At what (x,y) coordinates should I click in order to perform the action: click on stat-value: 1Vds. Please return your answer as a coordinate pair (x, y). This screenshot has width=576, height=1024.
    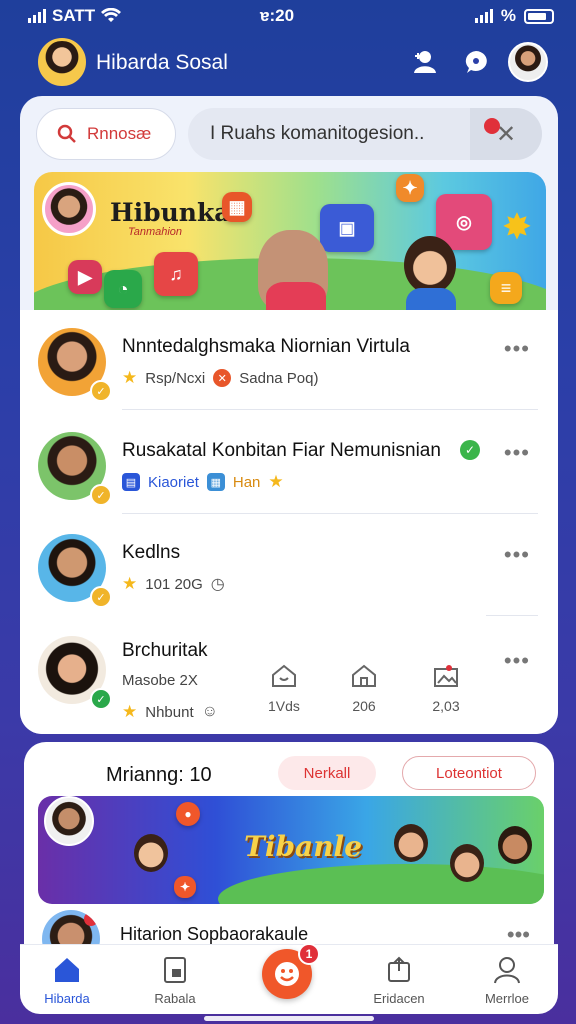
    Looking at the image, I should click on (284, 706).